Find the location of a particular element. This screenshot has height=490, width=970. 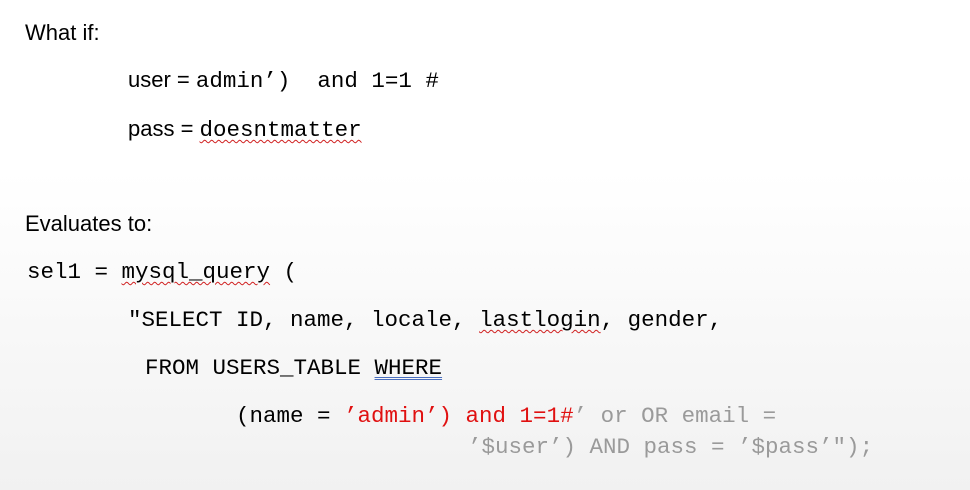

select-lastlogin: lastlogin is located at coordinates (540, 320).